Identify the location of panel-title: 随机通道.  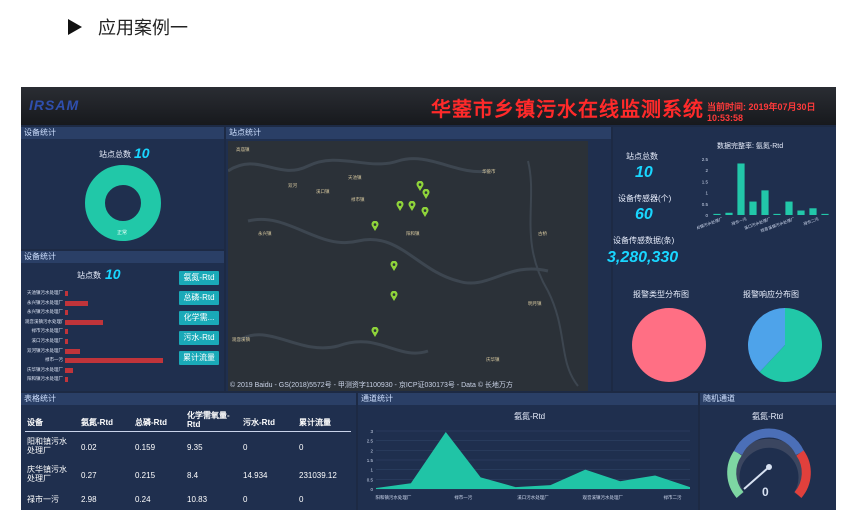
(768, 399).